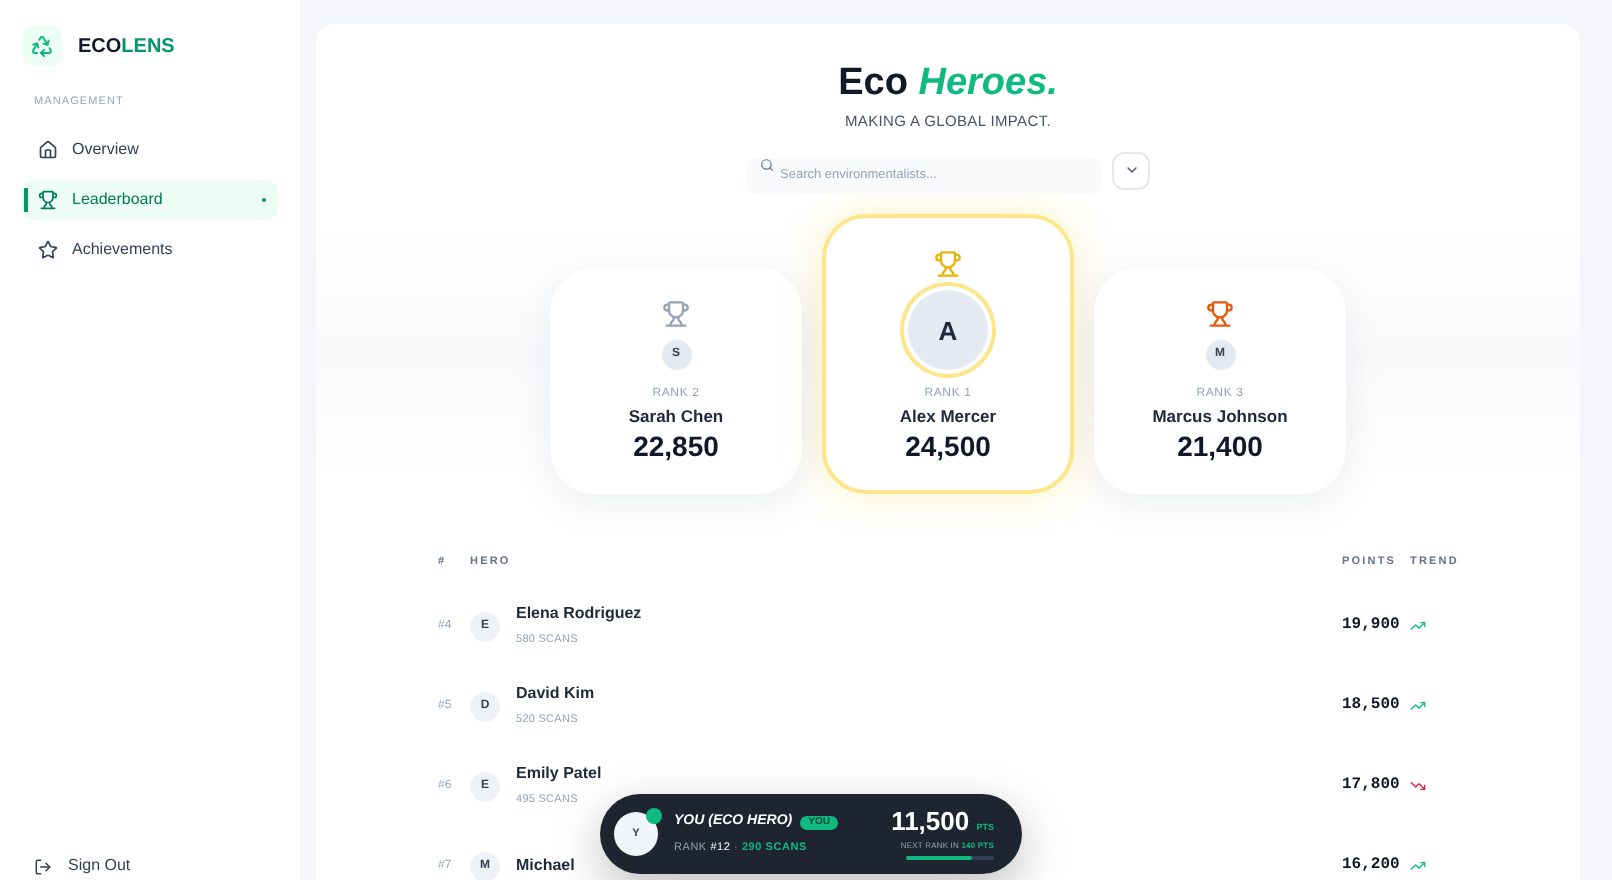  I want to click on hero-name: Sarah Chen, so click(676, 417).